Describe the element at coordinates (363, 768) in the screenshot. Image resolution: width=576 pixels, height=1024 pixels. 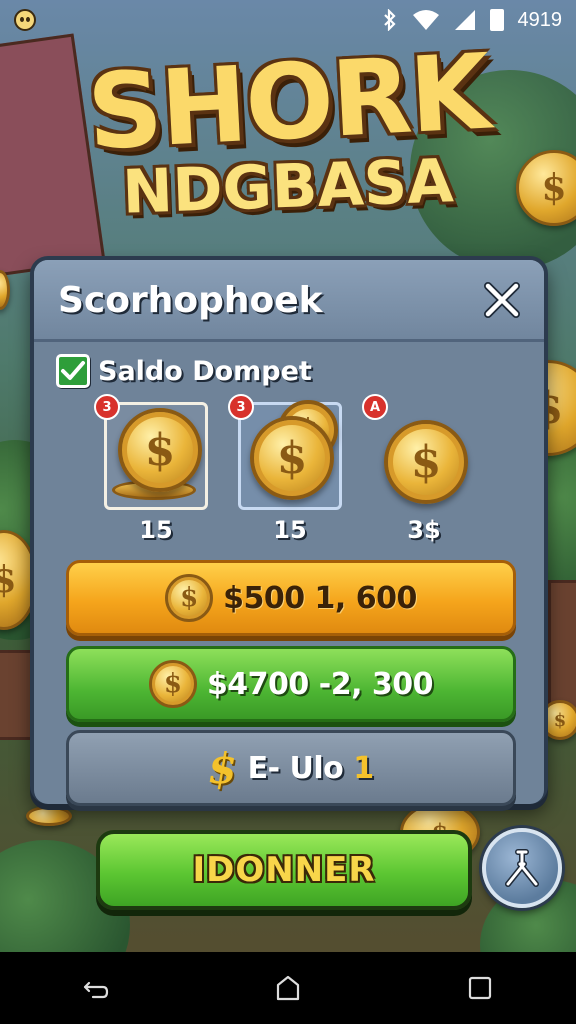
I see `buy-option-label-suffix: 1` at that location.